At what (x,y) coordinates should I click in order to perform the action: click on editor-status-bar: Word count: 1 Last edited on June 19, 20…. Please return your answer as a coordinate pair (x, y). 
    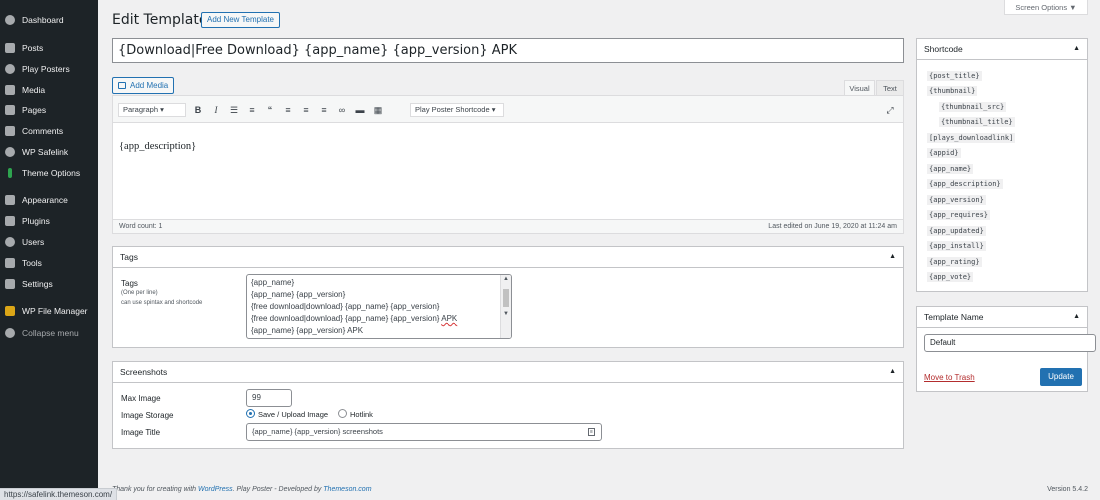
    Looking at the image, I should click on (508, 226).